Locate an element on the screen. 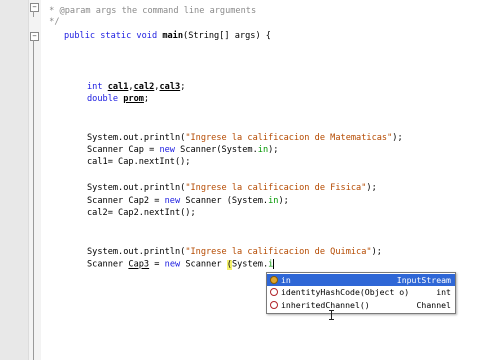  code-line: Scanner Cap = new Scanner(System.in); is located at coordinates (183, 150).